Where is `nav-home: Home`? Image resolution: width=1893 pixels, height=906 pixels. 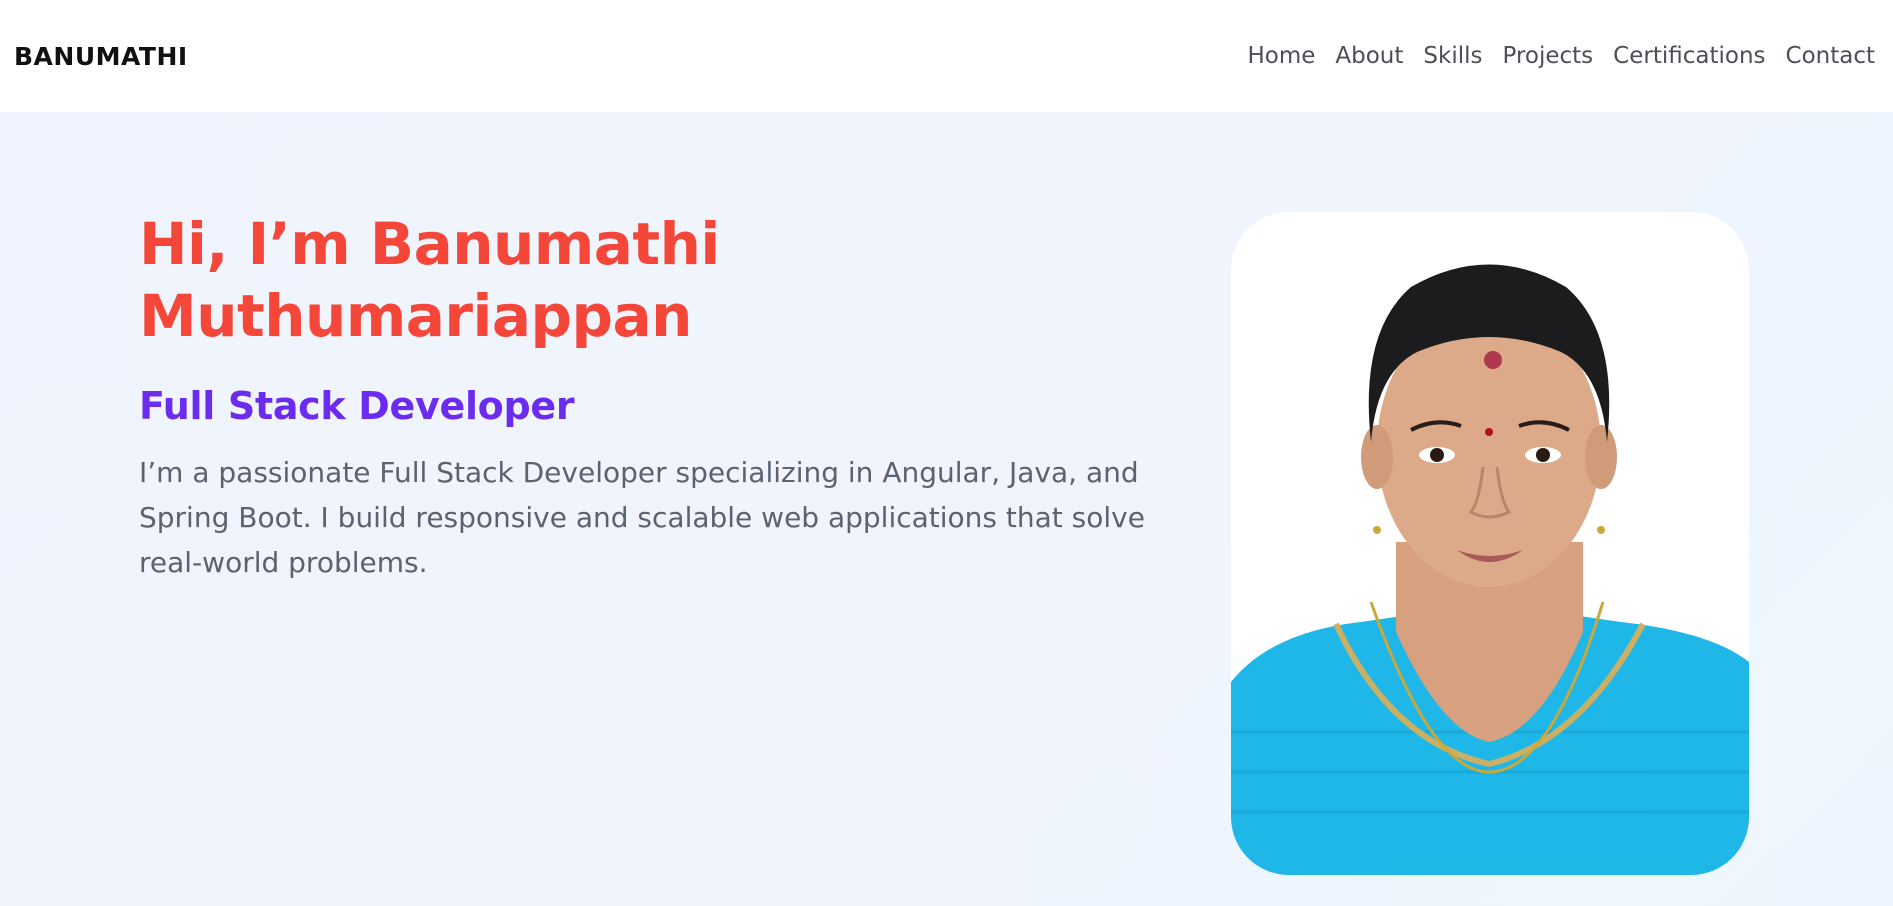
nav-home: Home is located at coordinates (1281, 56).